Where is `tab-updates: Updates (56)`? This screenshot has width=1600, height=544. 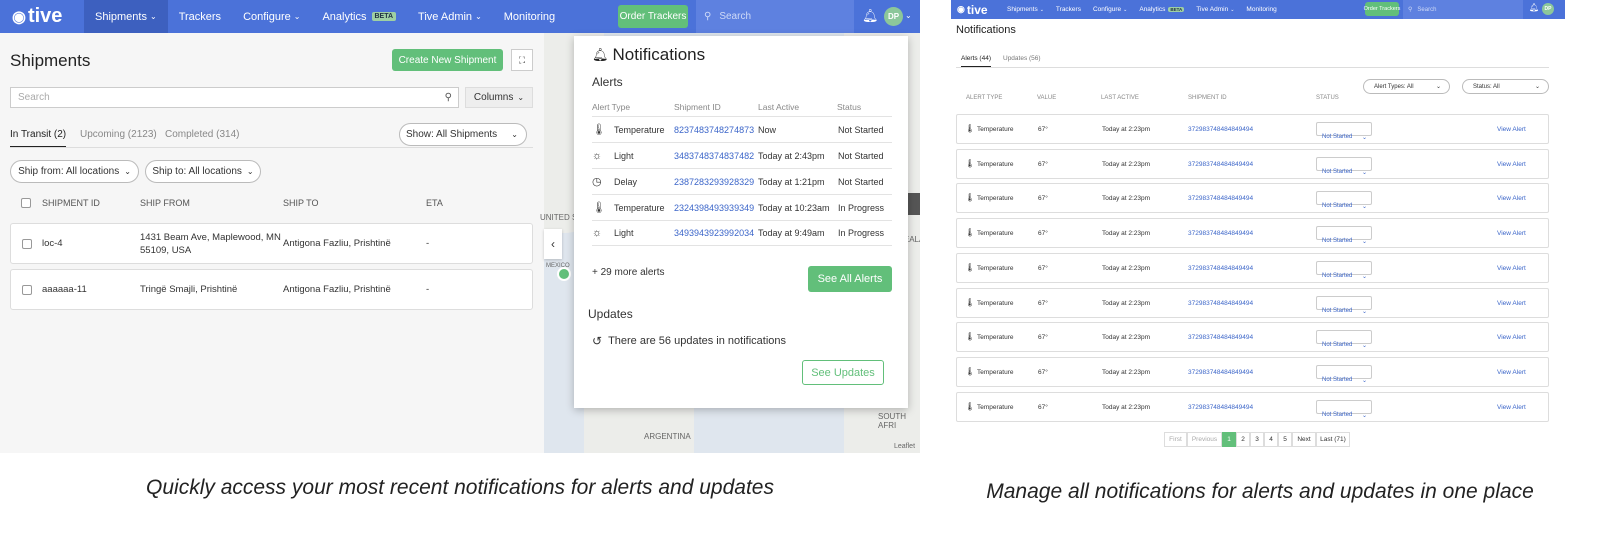
tab-updates: Updates (56) is located at coordinates (1022, 58).